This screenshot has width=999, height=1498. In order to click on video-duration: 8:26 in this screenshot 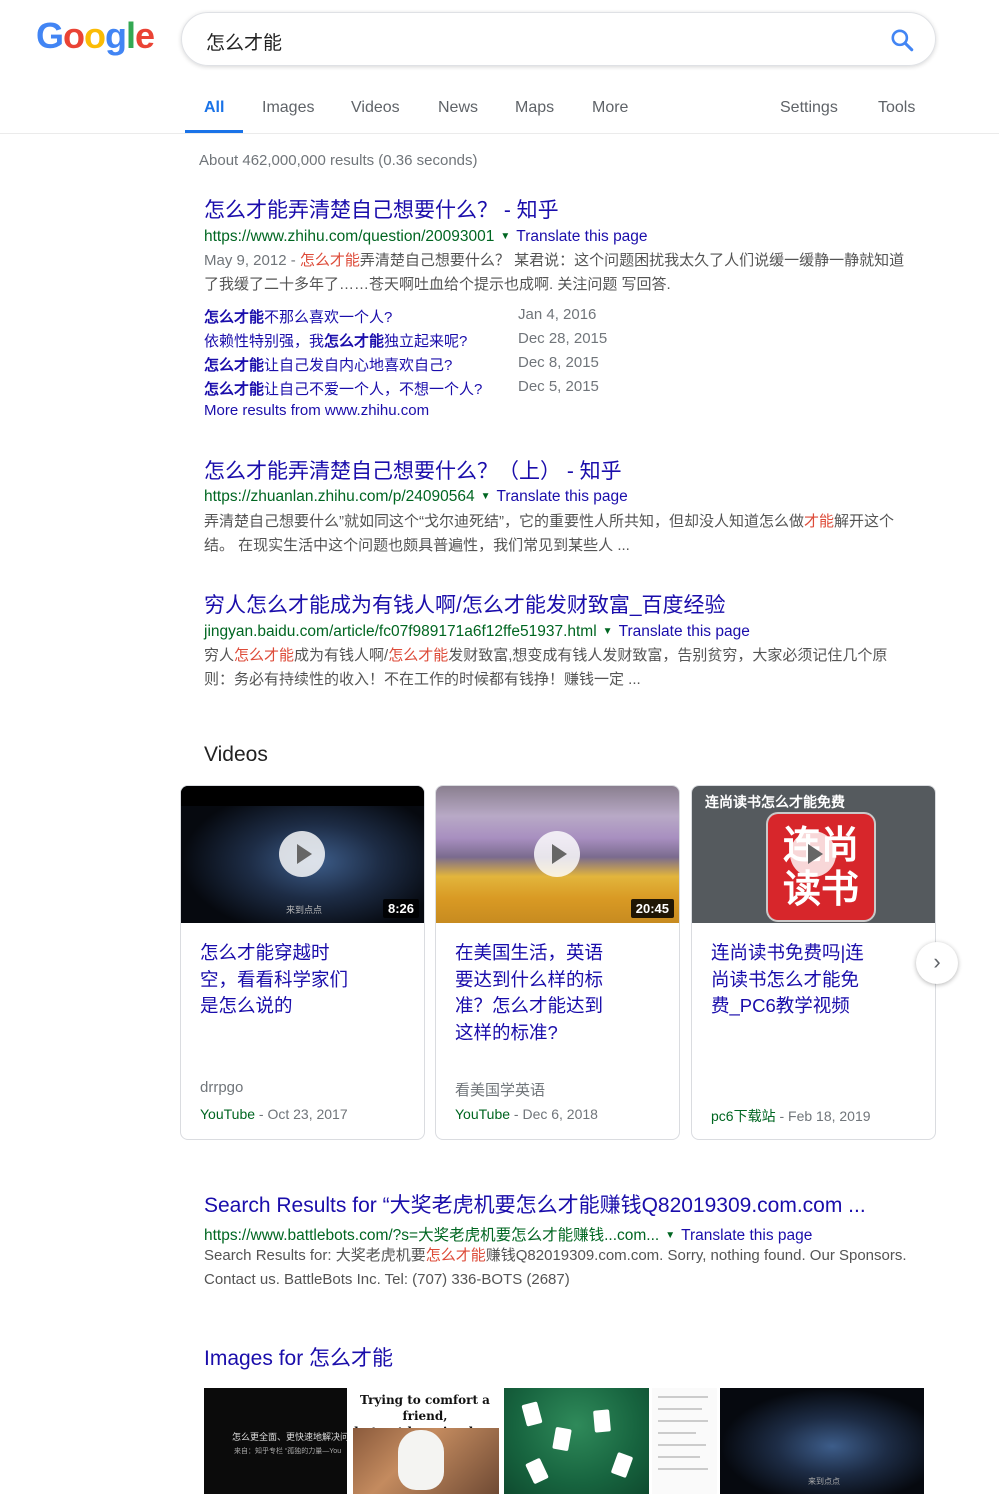, I will do `click(400, 908)`.